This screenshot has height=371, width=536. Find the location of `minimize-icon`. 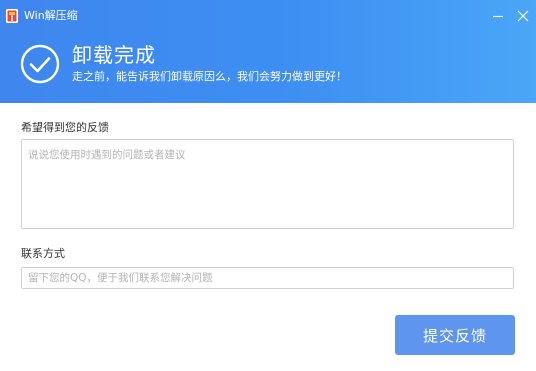

minimize-icon is located at coordinates (498, 16).